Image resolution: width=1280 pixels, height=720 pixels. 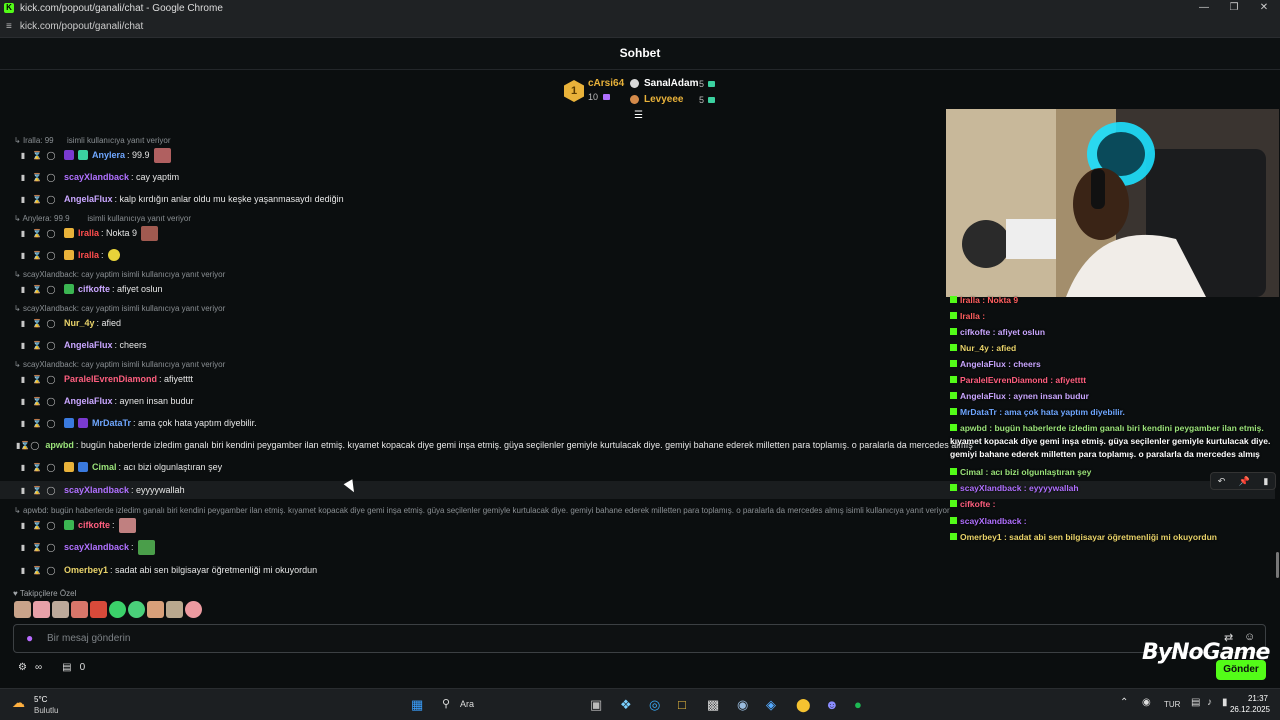 I want to click on mic-icon: ●, so click(x=29, y=638).